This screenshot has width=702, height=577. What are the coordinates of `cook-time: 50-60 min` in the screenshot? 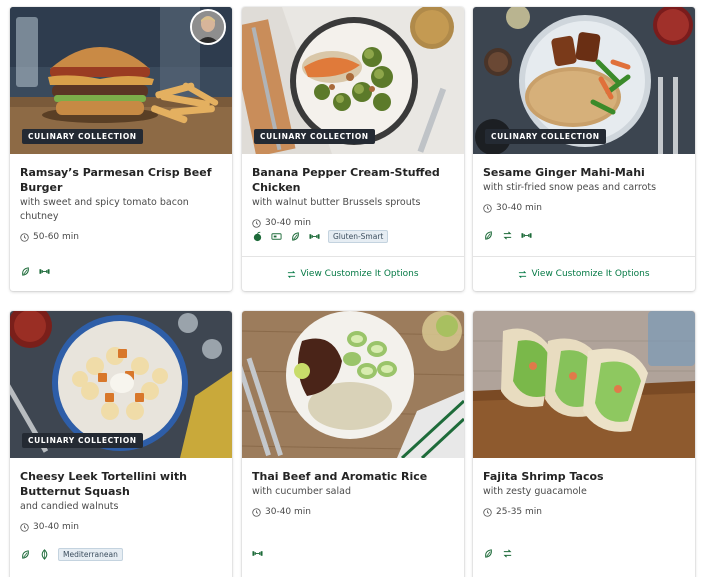 It's located at (121, 237).